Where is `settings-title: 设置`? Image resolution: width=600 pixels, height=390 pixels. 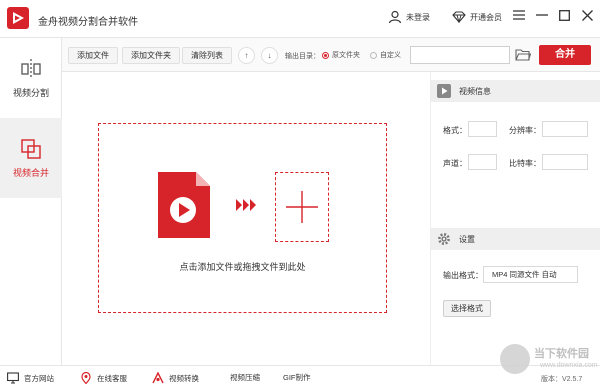
settings-title: 设置 is located at coordinates (467, 239).